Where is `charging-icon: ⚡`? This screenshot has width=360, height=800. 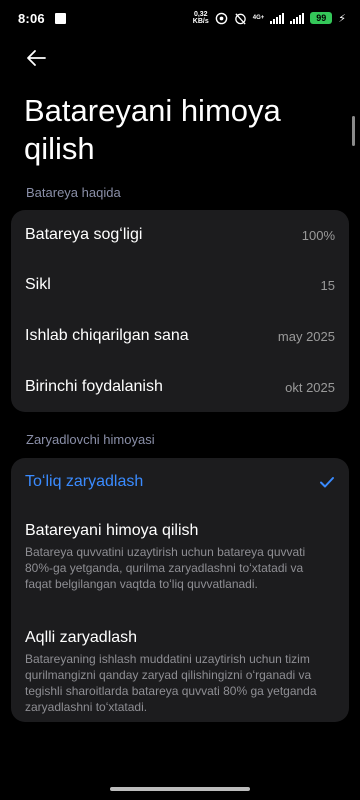
charging-icon: ⚡ is located at coordinates (342, 18).